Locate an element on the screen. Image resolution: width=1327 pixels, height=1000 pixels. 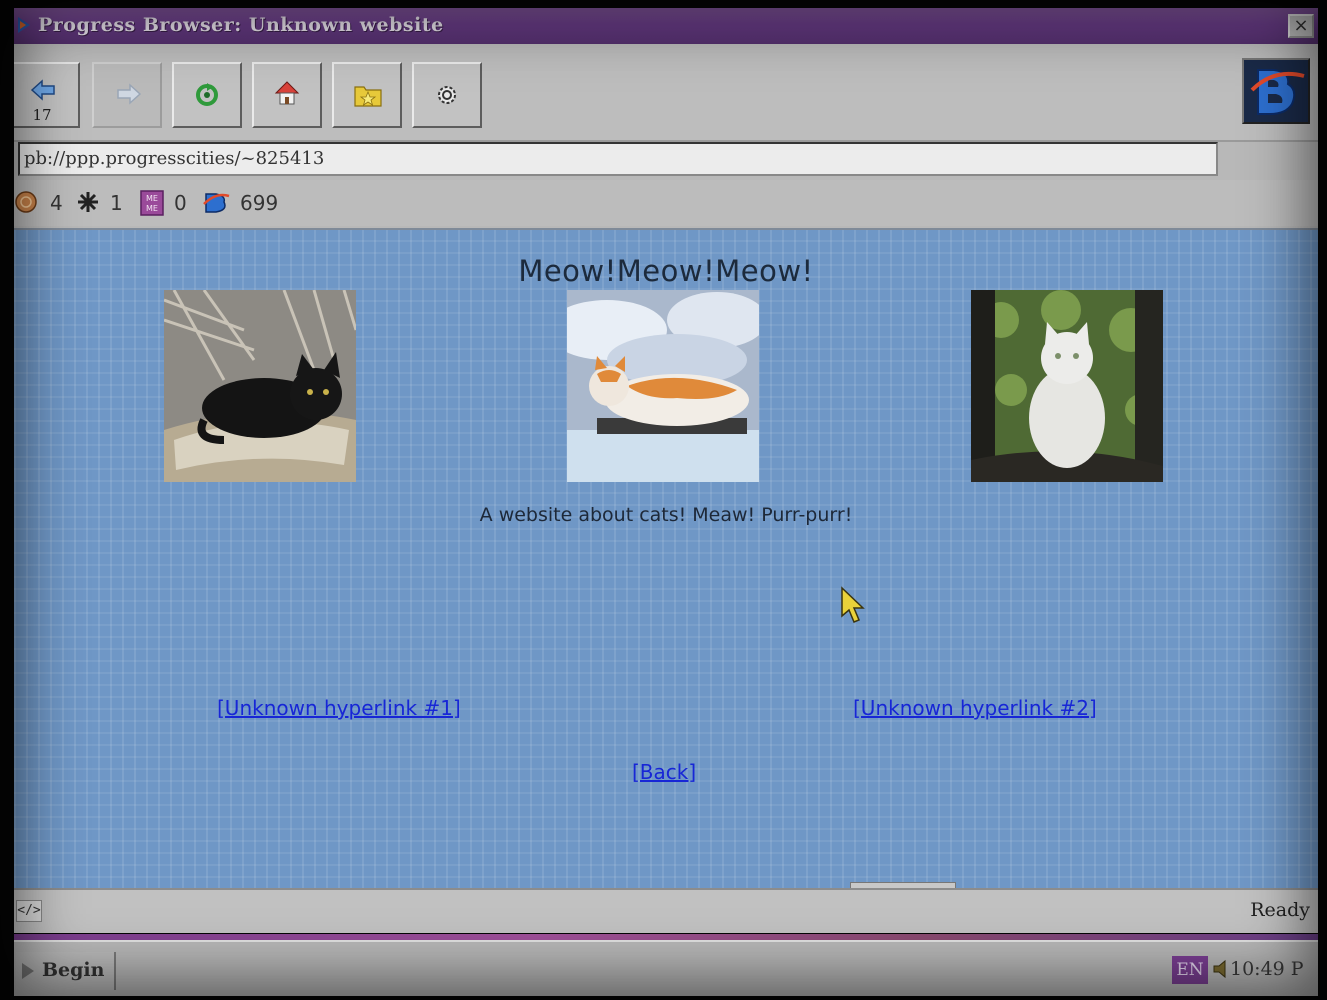
home-icon is located at coordinates (287, 93).